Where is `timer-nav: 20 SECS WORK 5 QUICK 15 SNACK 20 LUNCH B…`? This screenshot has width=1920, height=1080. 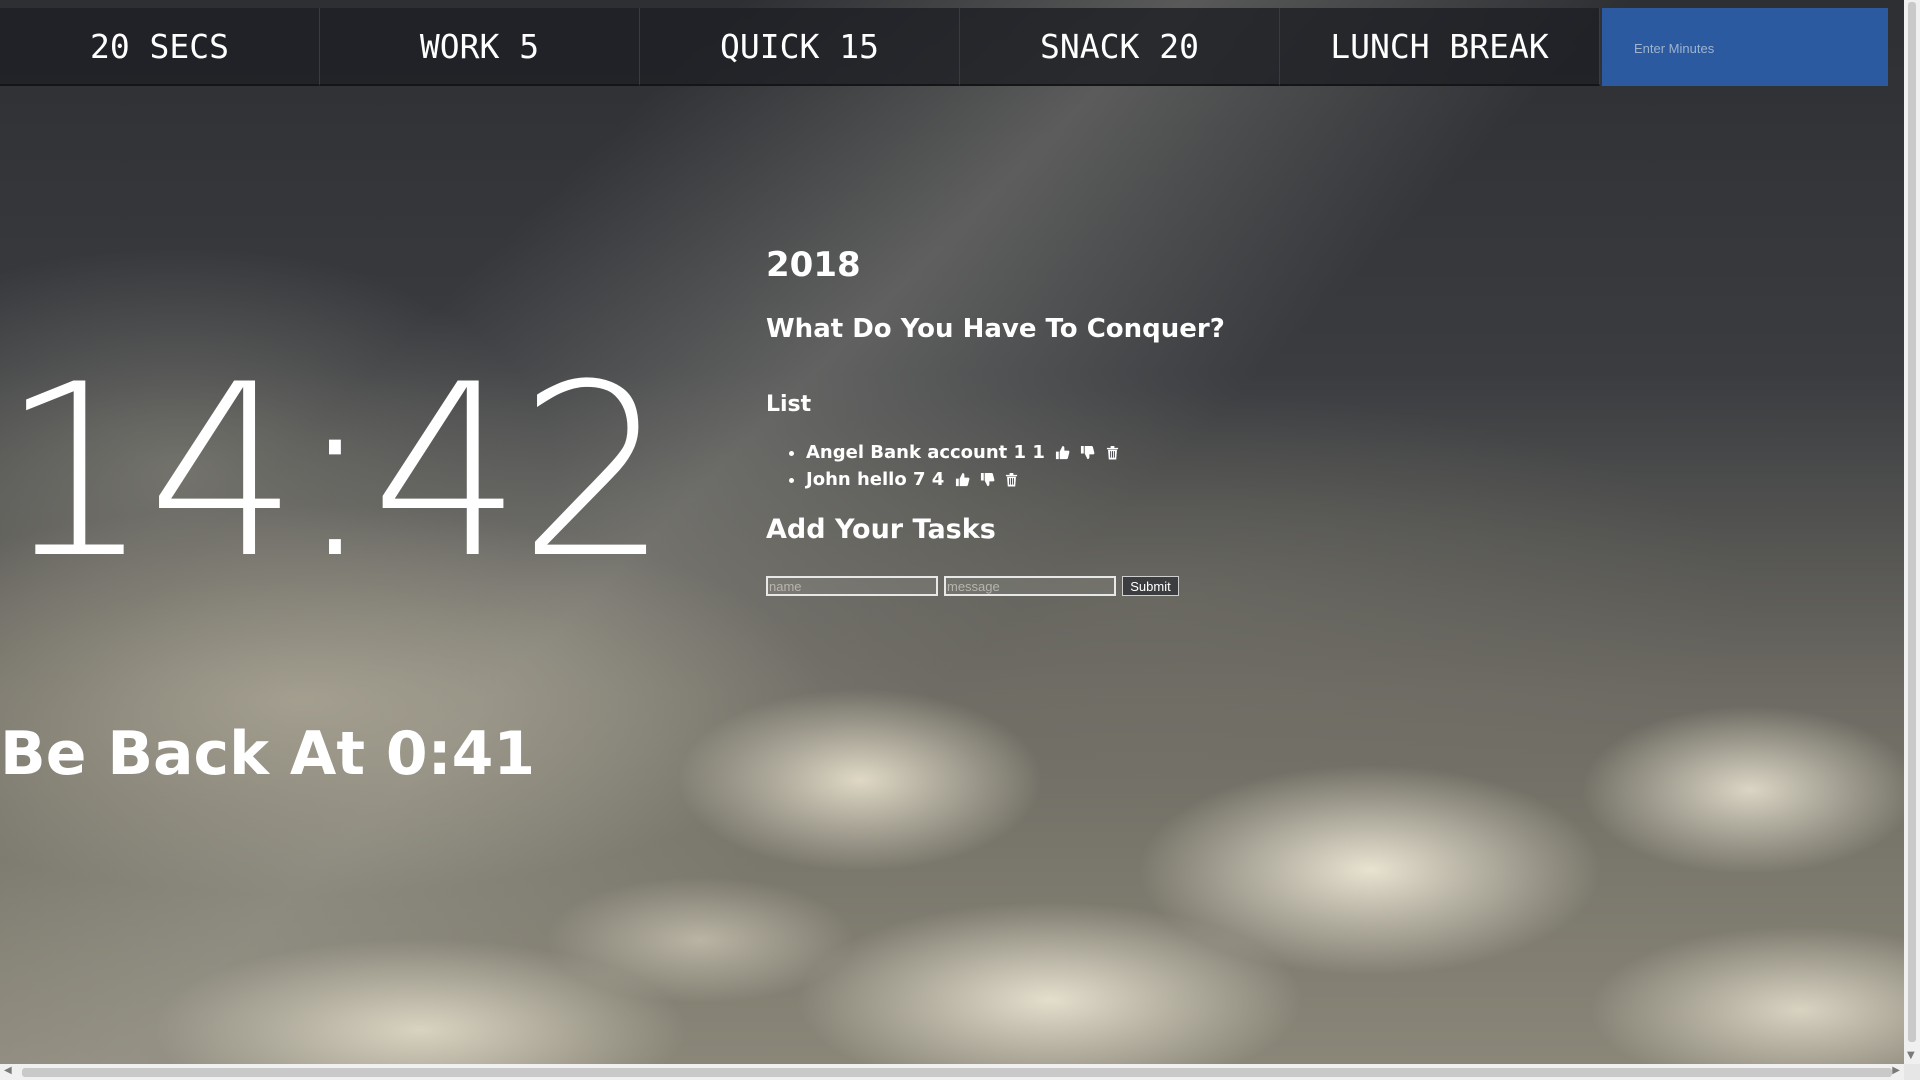
timer-nav: 20 SECS WORK 5 QUICK 15 SNACK 20 LUNCH B… is located at coordinates (800, 47).